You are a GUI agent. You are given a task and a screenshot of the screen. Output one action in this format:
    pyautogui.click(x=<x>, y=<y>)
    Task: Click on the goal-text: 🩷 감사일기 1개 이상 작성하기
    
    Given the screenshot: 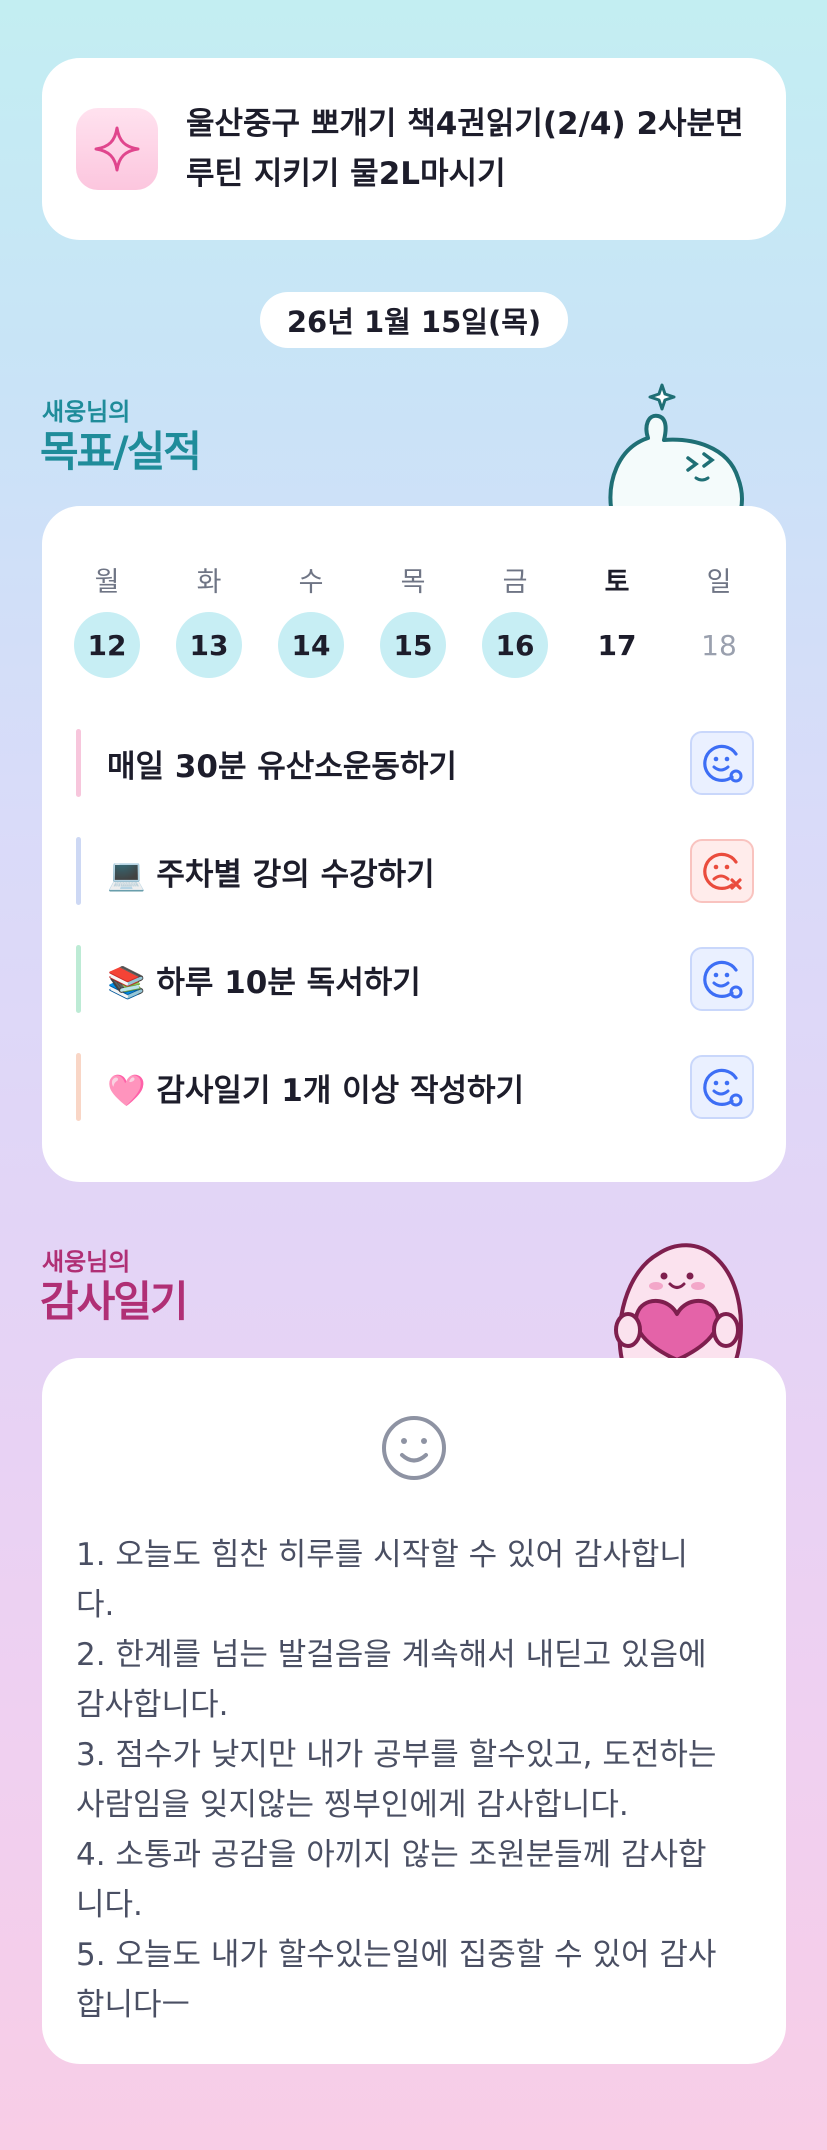 What is the action you would take?
    pyautogui.click(x=316, y=1090)
    